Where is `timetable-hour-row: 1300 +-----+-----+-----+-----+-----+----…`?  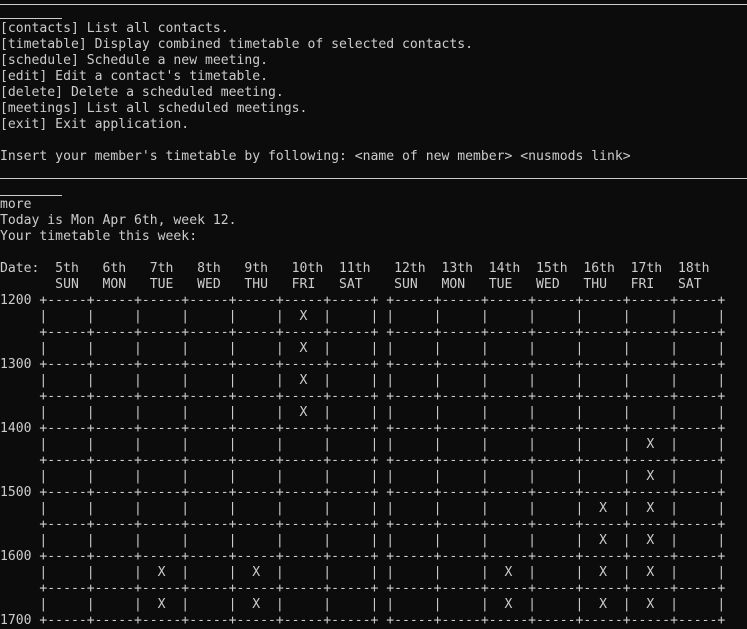 timetable-hour-row: 1300 +-----+-----+-----+-----+-----+----… is located at coordinates (363, 364).